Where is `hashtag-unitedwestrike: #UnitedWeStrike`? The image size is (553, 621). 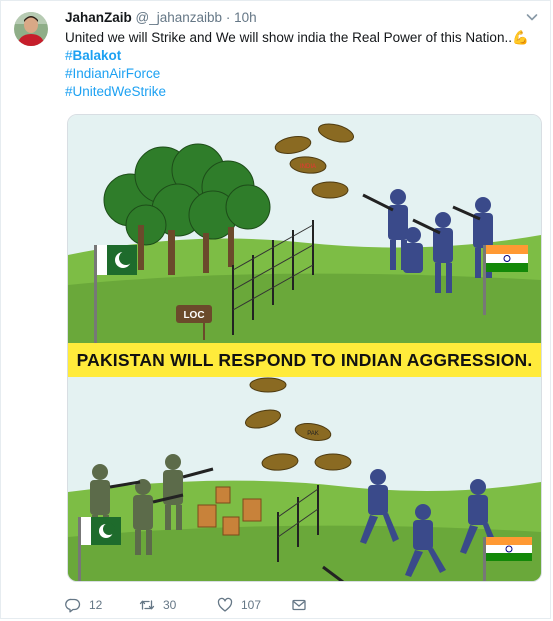
hashtag-unitedwestrike: #UnitedWeStrike is located at coordinates (115, 91).